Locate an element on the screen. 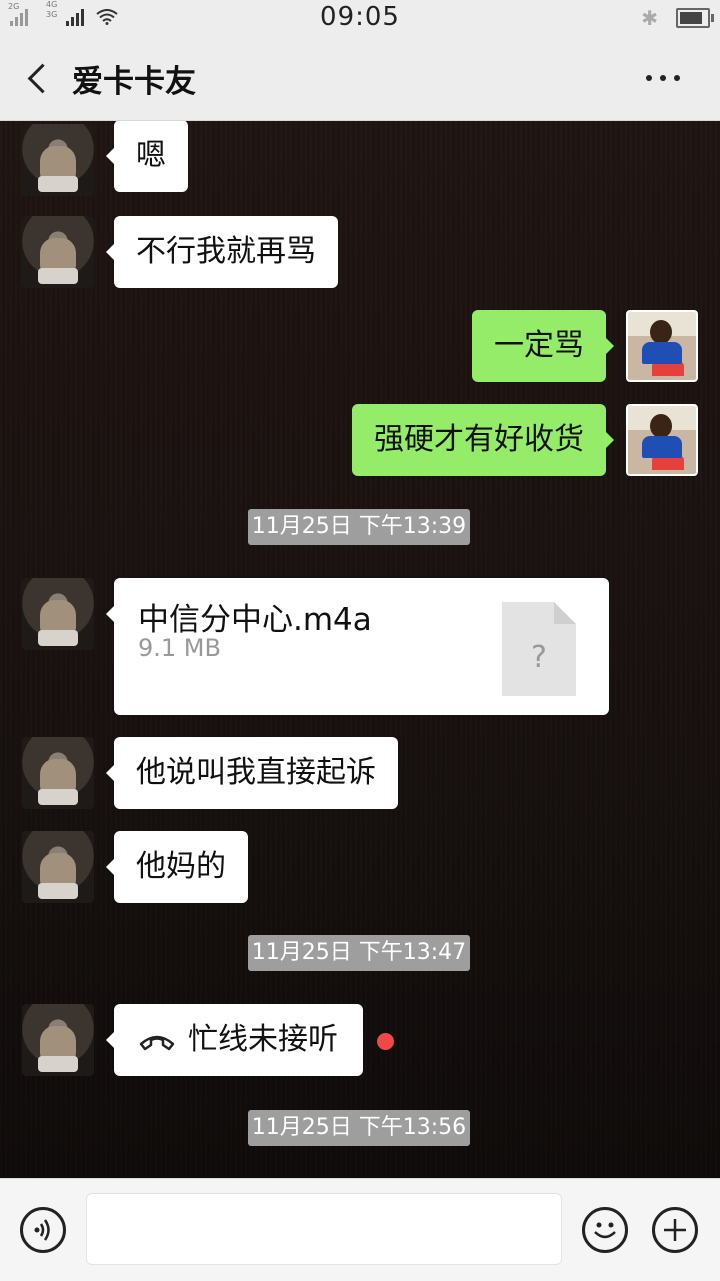  message-bubble-incoming: 他说叫我直接起诉 is located at coordinates (252, 773).